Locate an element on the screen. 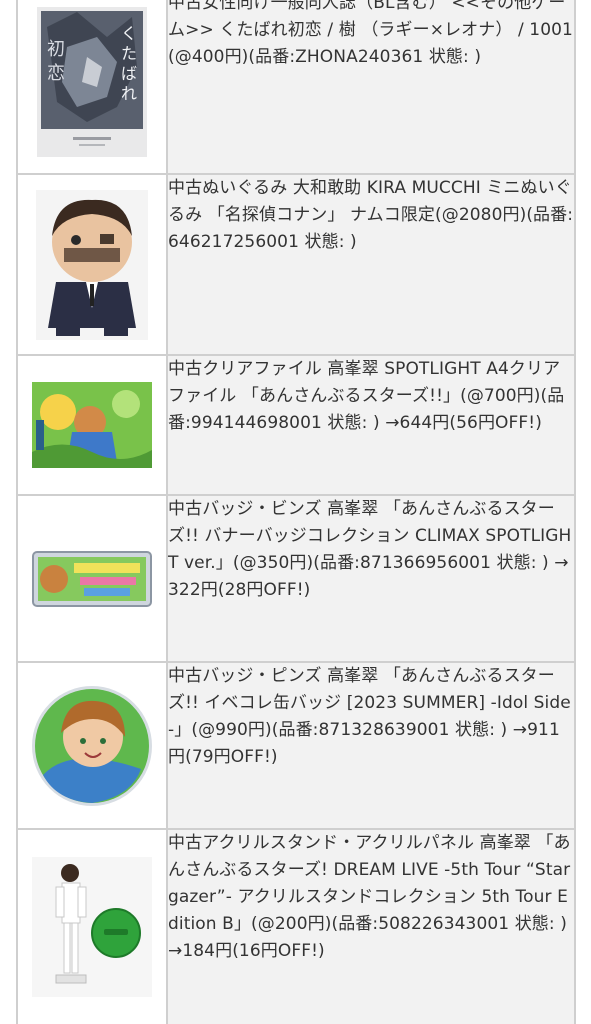 The height and width of the screenshot is (1024, 591). svg-text: く is located at coordinates (129, 33).